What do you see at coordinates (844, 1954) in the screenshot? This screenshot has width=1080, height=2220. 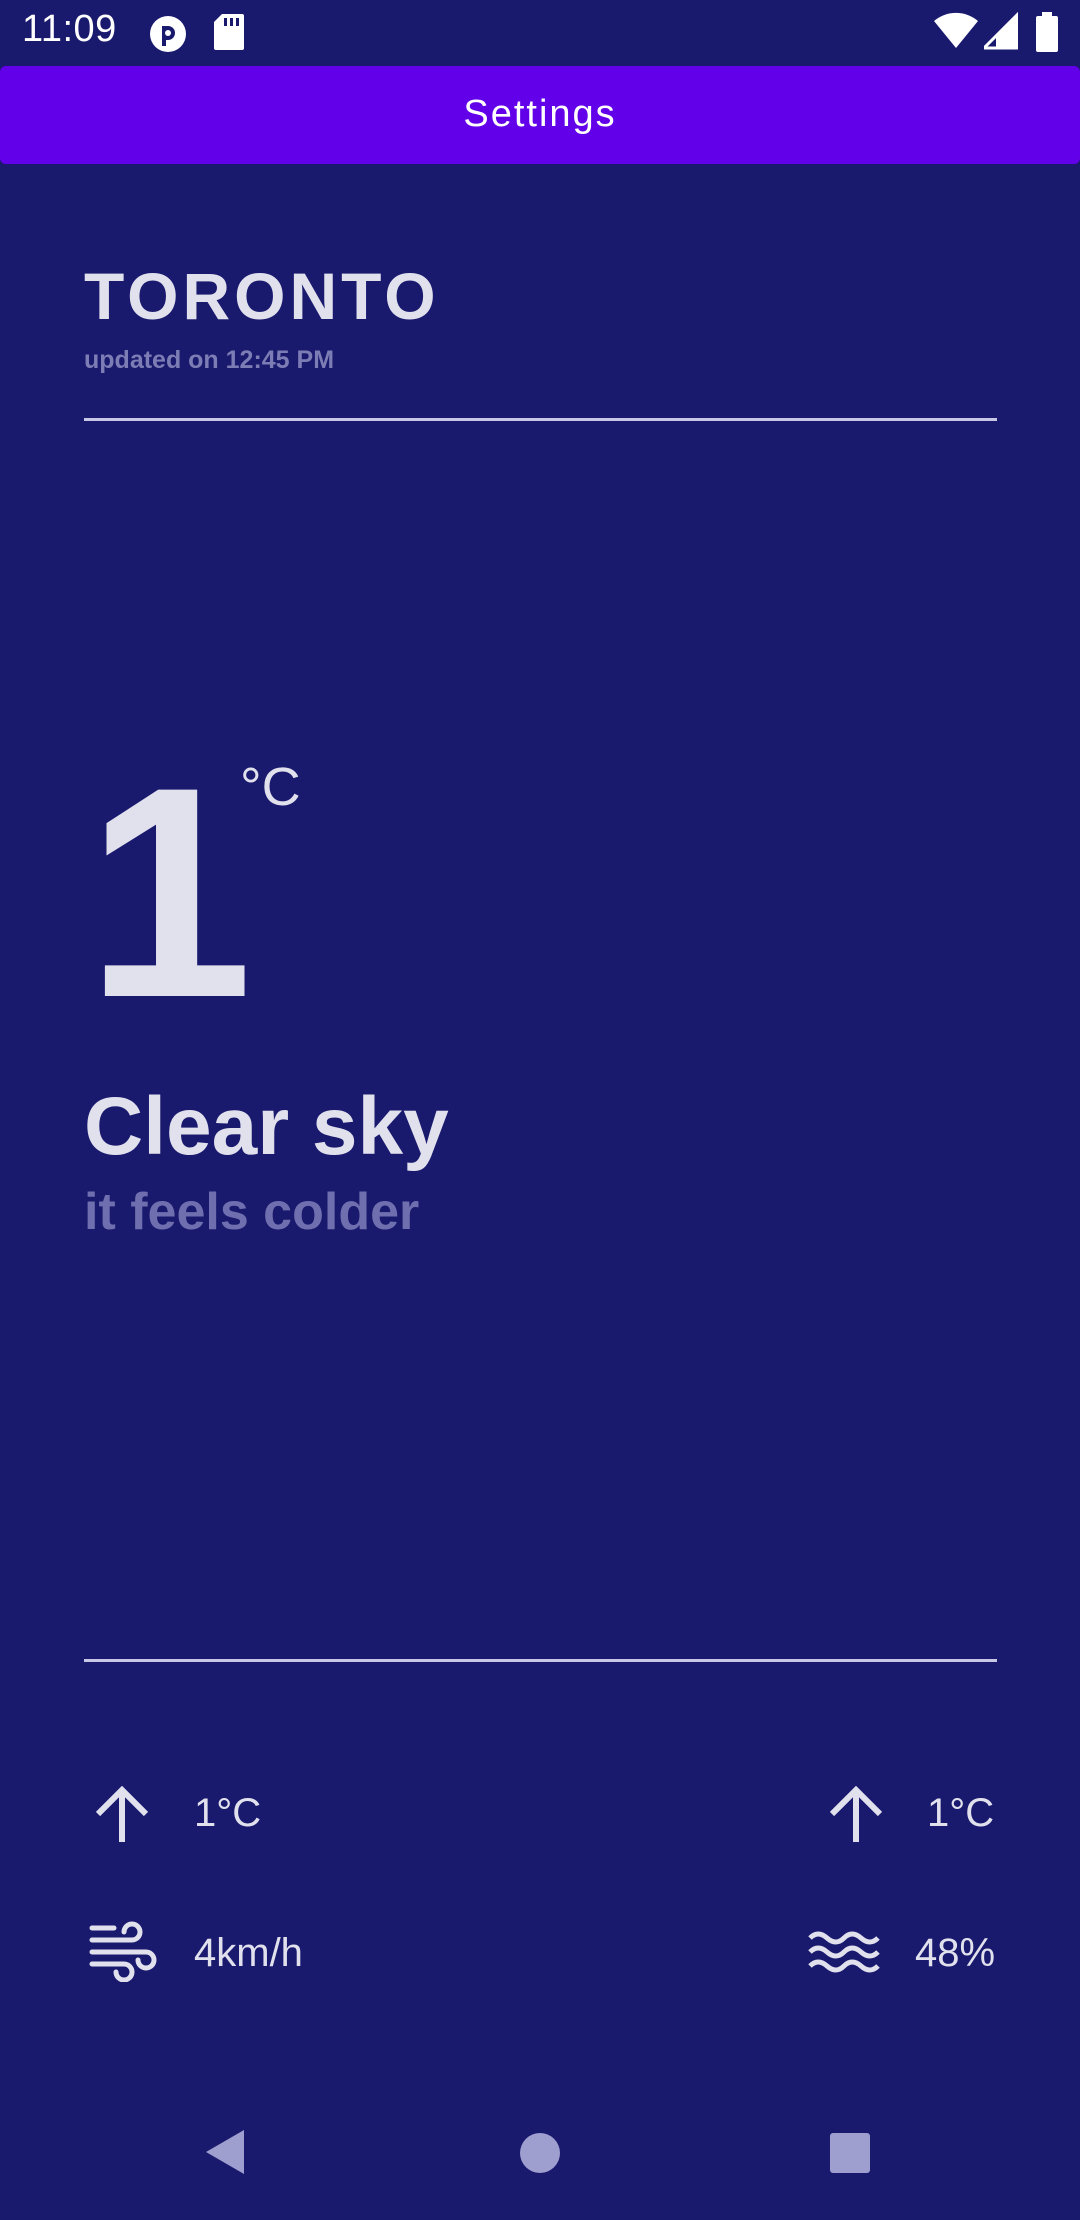 I see `humidity-waves-icon` at bounding box center [844, 1954].